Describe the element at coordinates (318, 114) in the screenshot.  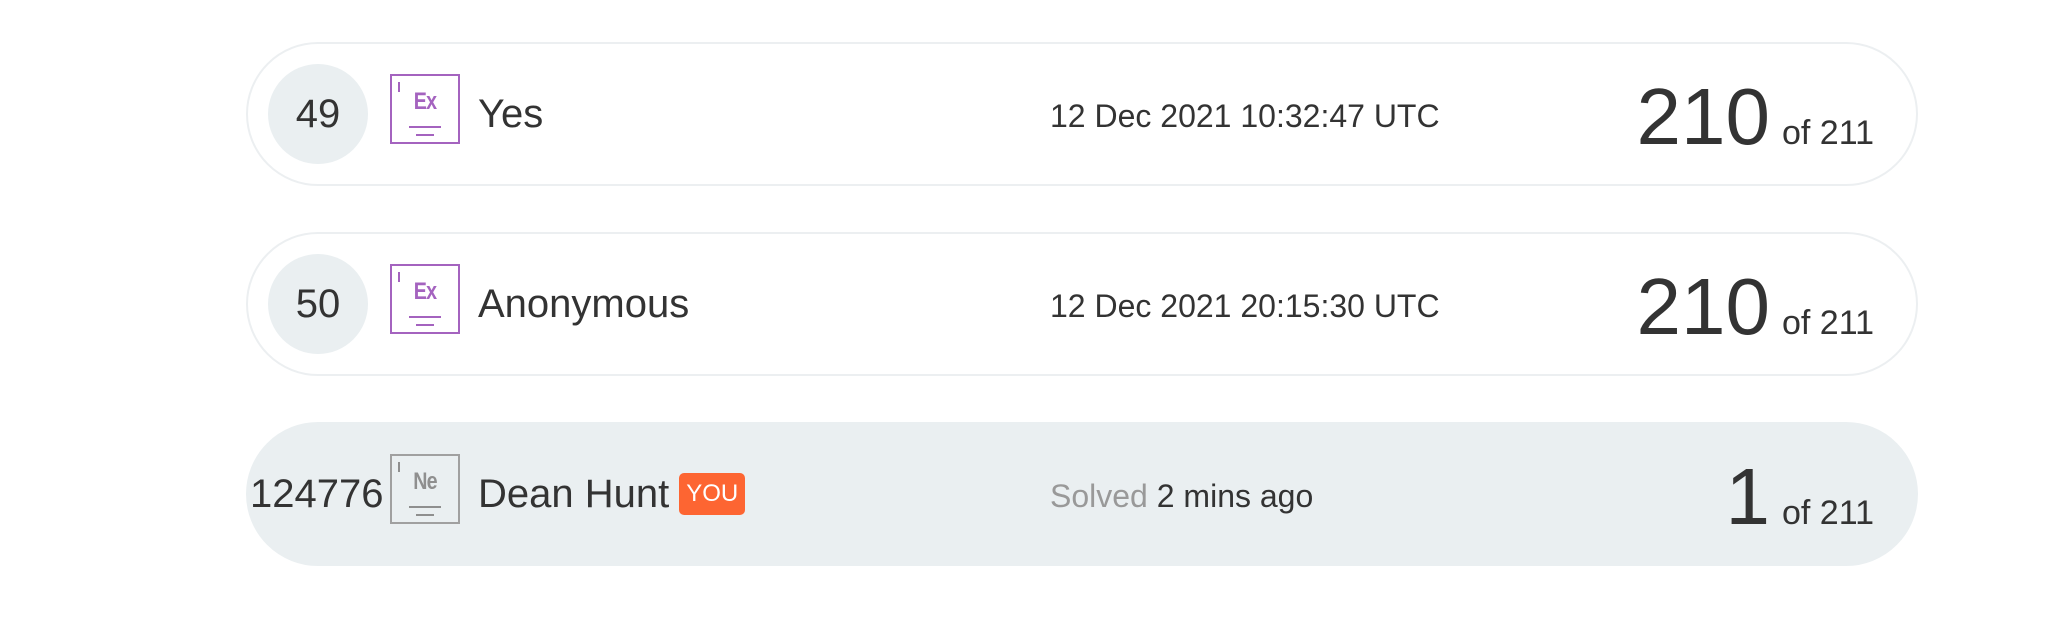
I see `rank-badge: 49` at that location.